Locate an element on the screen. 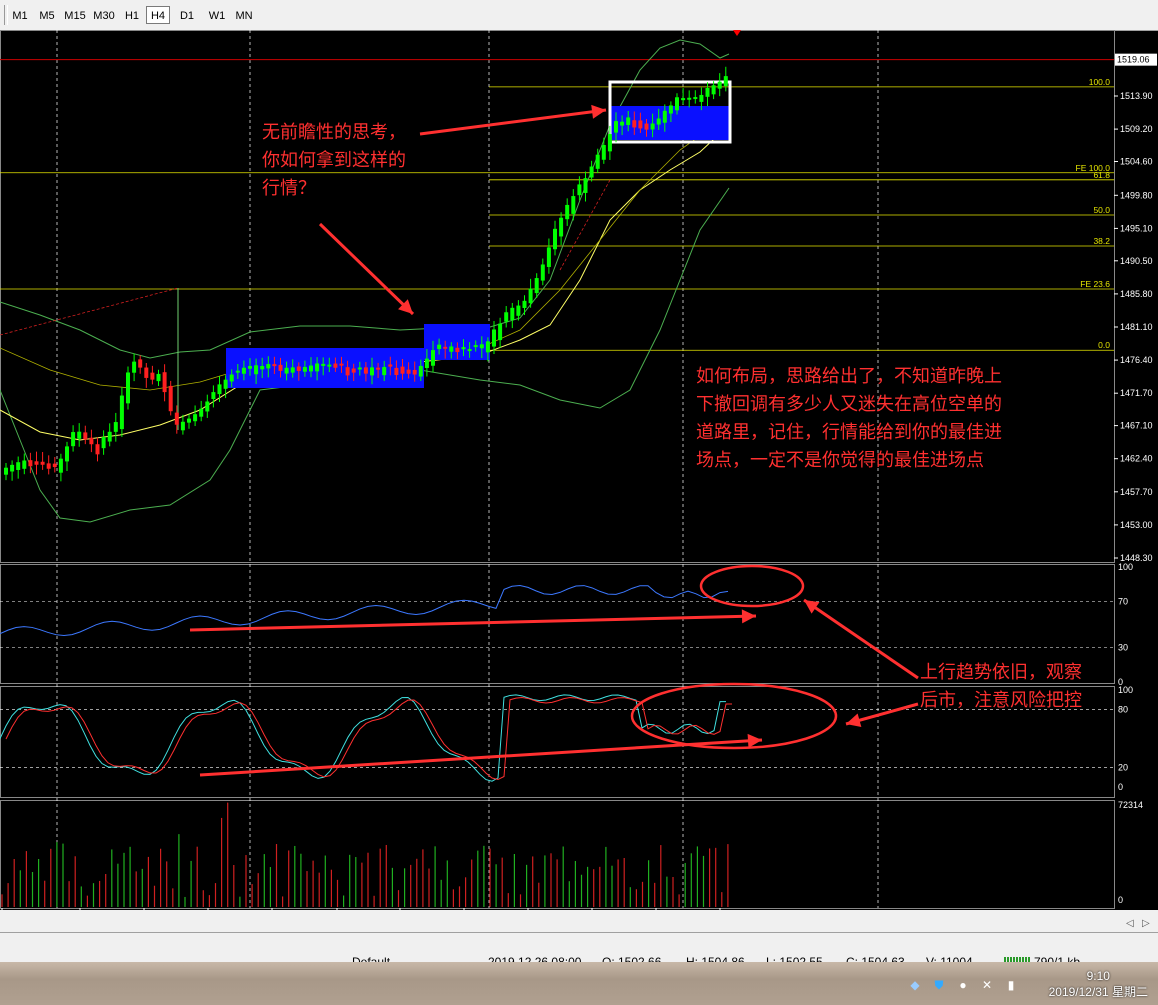  timeframe-m1-button: M1 is located at coordinates (20, 15).